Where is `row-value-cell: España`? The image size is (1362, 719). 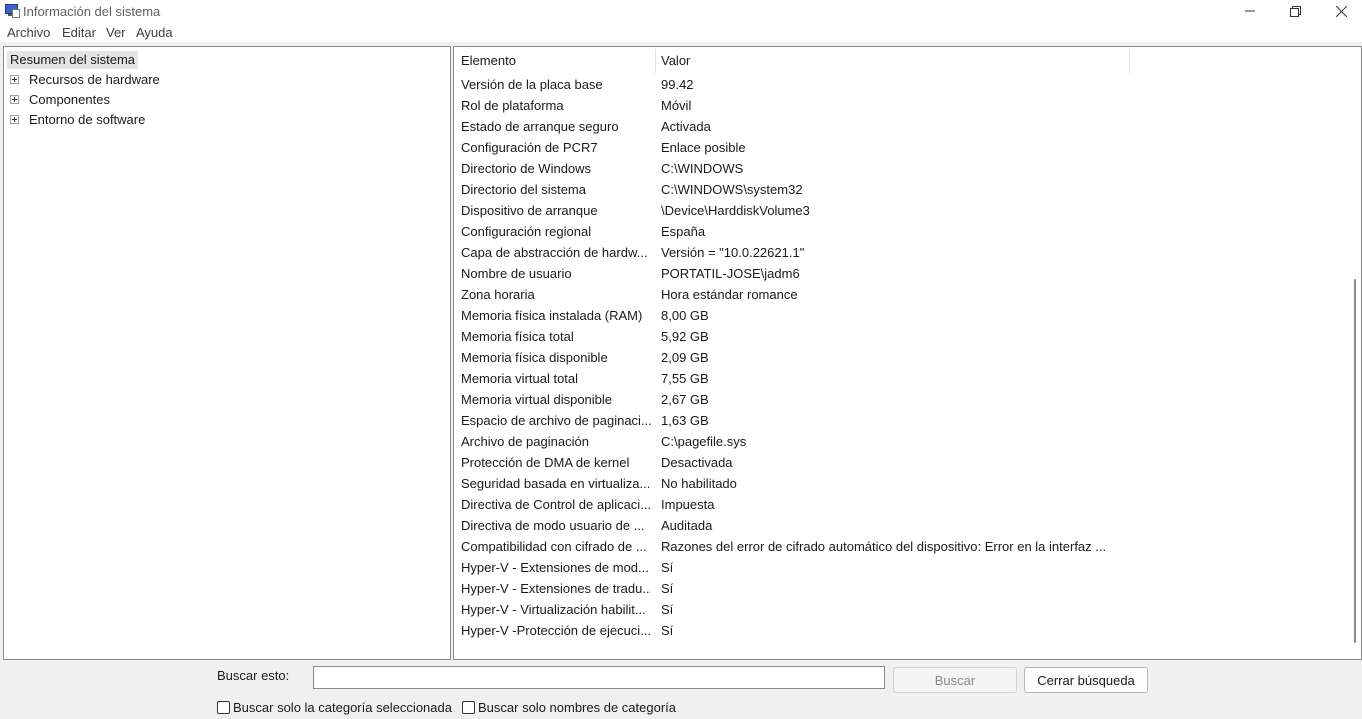
row-value-cell: España is located at coordinates (683, 231).